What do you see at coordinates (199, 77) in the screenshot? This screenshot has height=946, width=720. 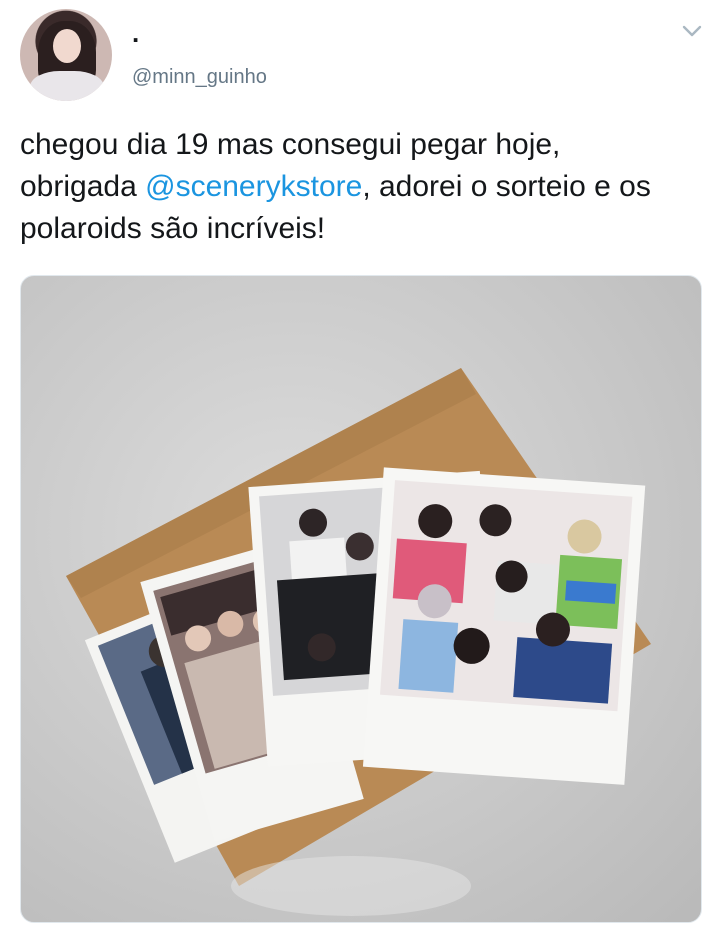 I see `user-handle: @minn_guinho` at bounding box center [199, 77].